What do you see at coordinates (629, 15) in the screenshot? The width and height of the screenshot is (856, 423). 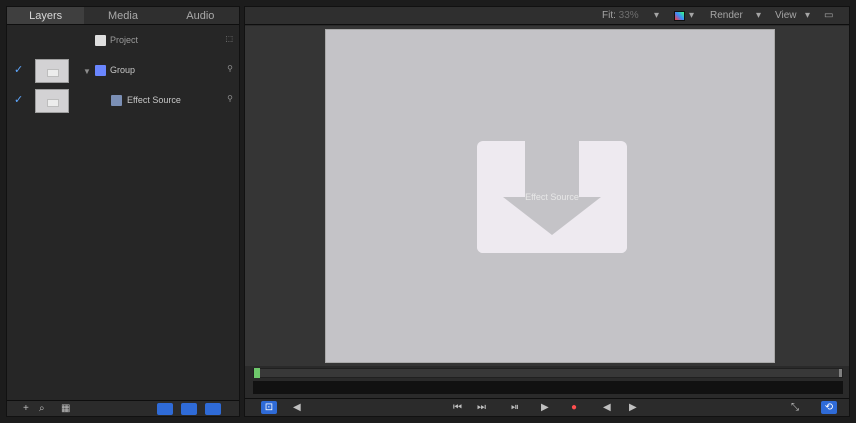 I see `fit-value: 33%` at bounding box center [629, 15].